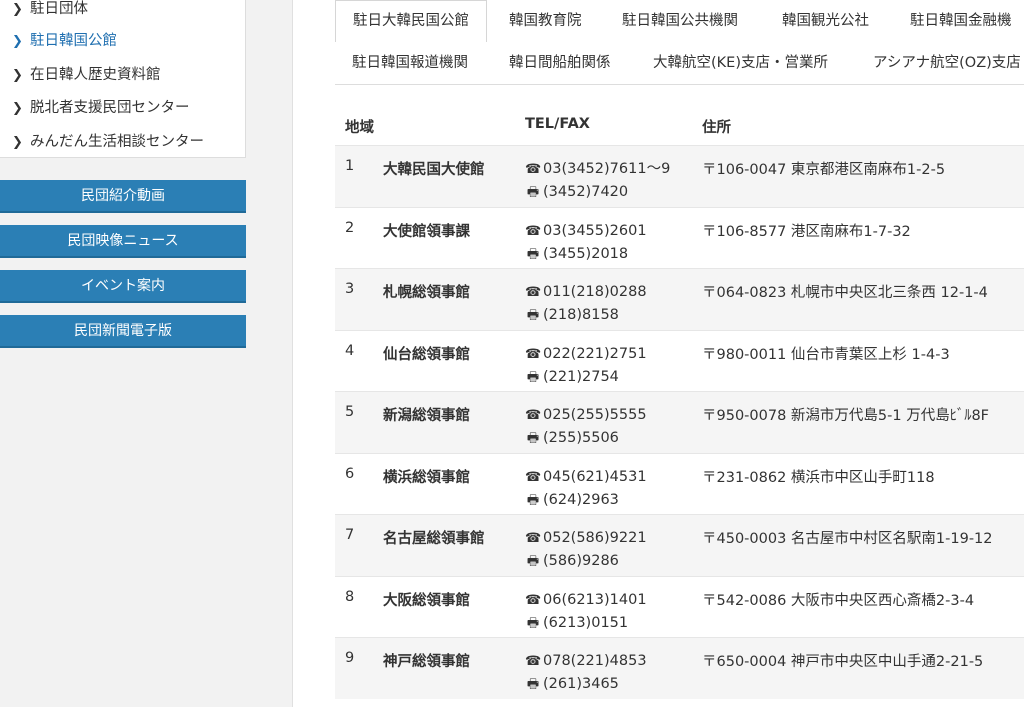  I want to click on sidebar-item-label: 駐日団体, so click(59, 9).